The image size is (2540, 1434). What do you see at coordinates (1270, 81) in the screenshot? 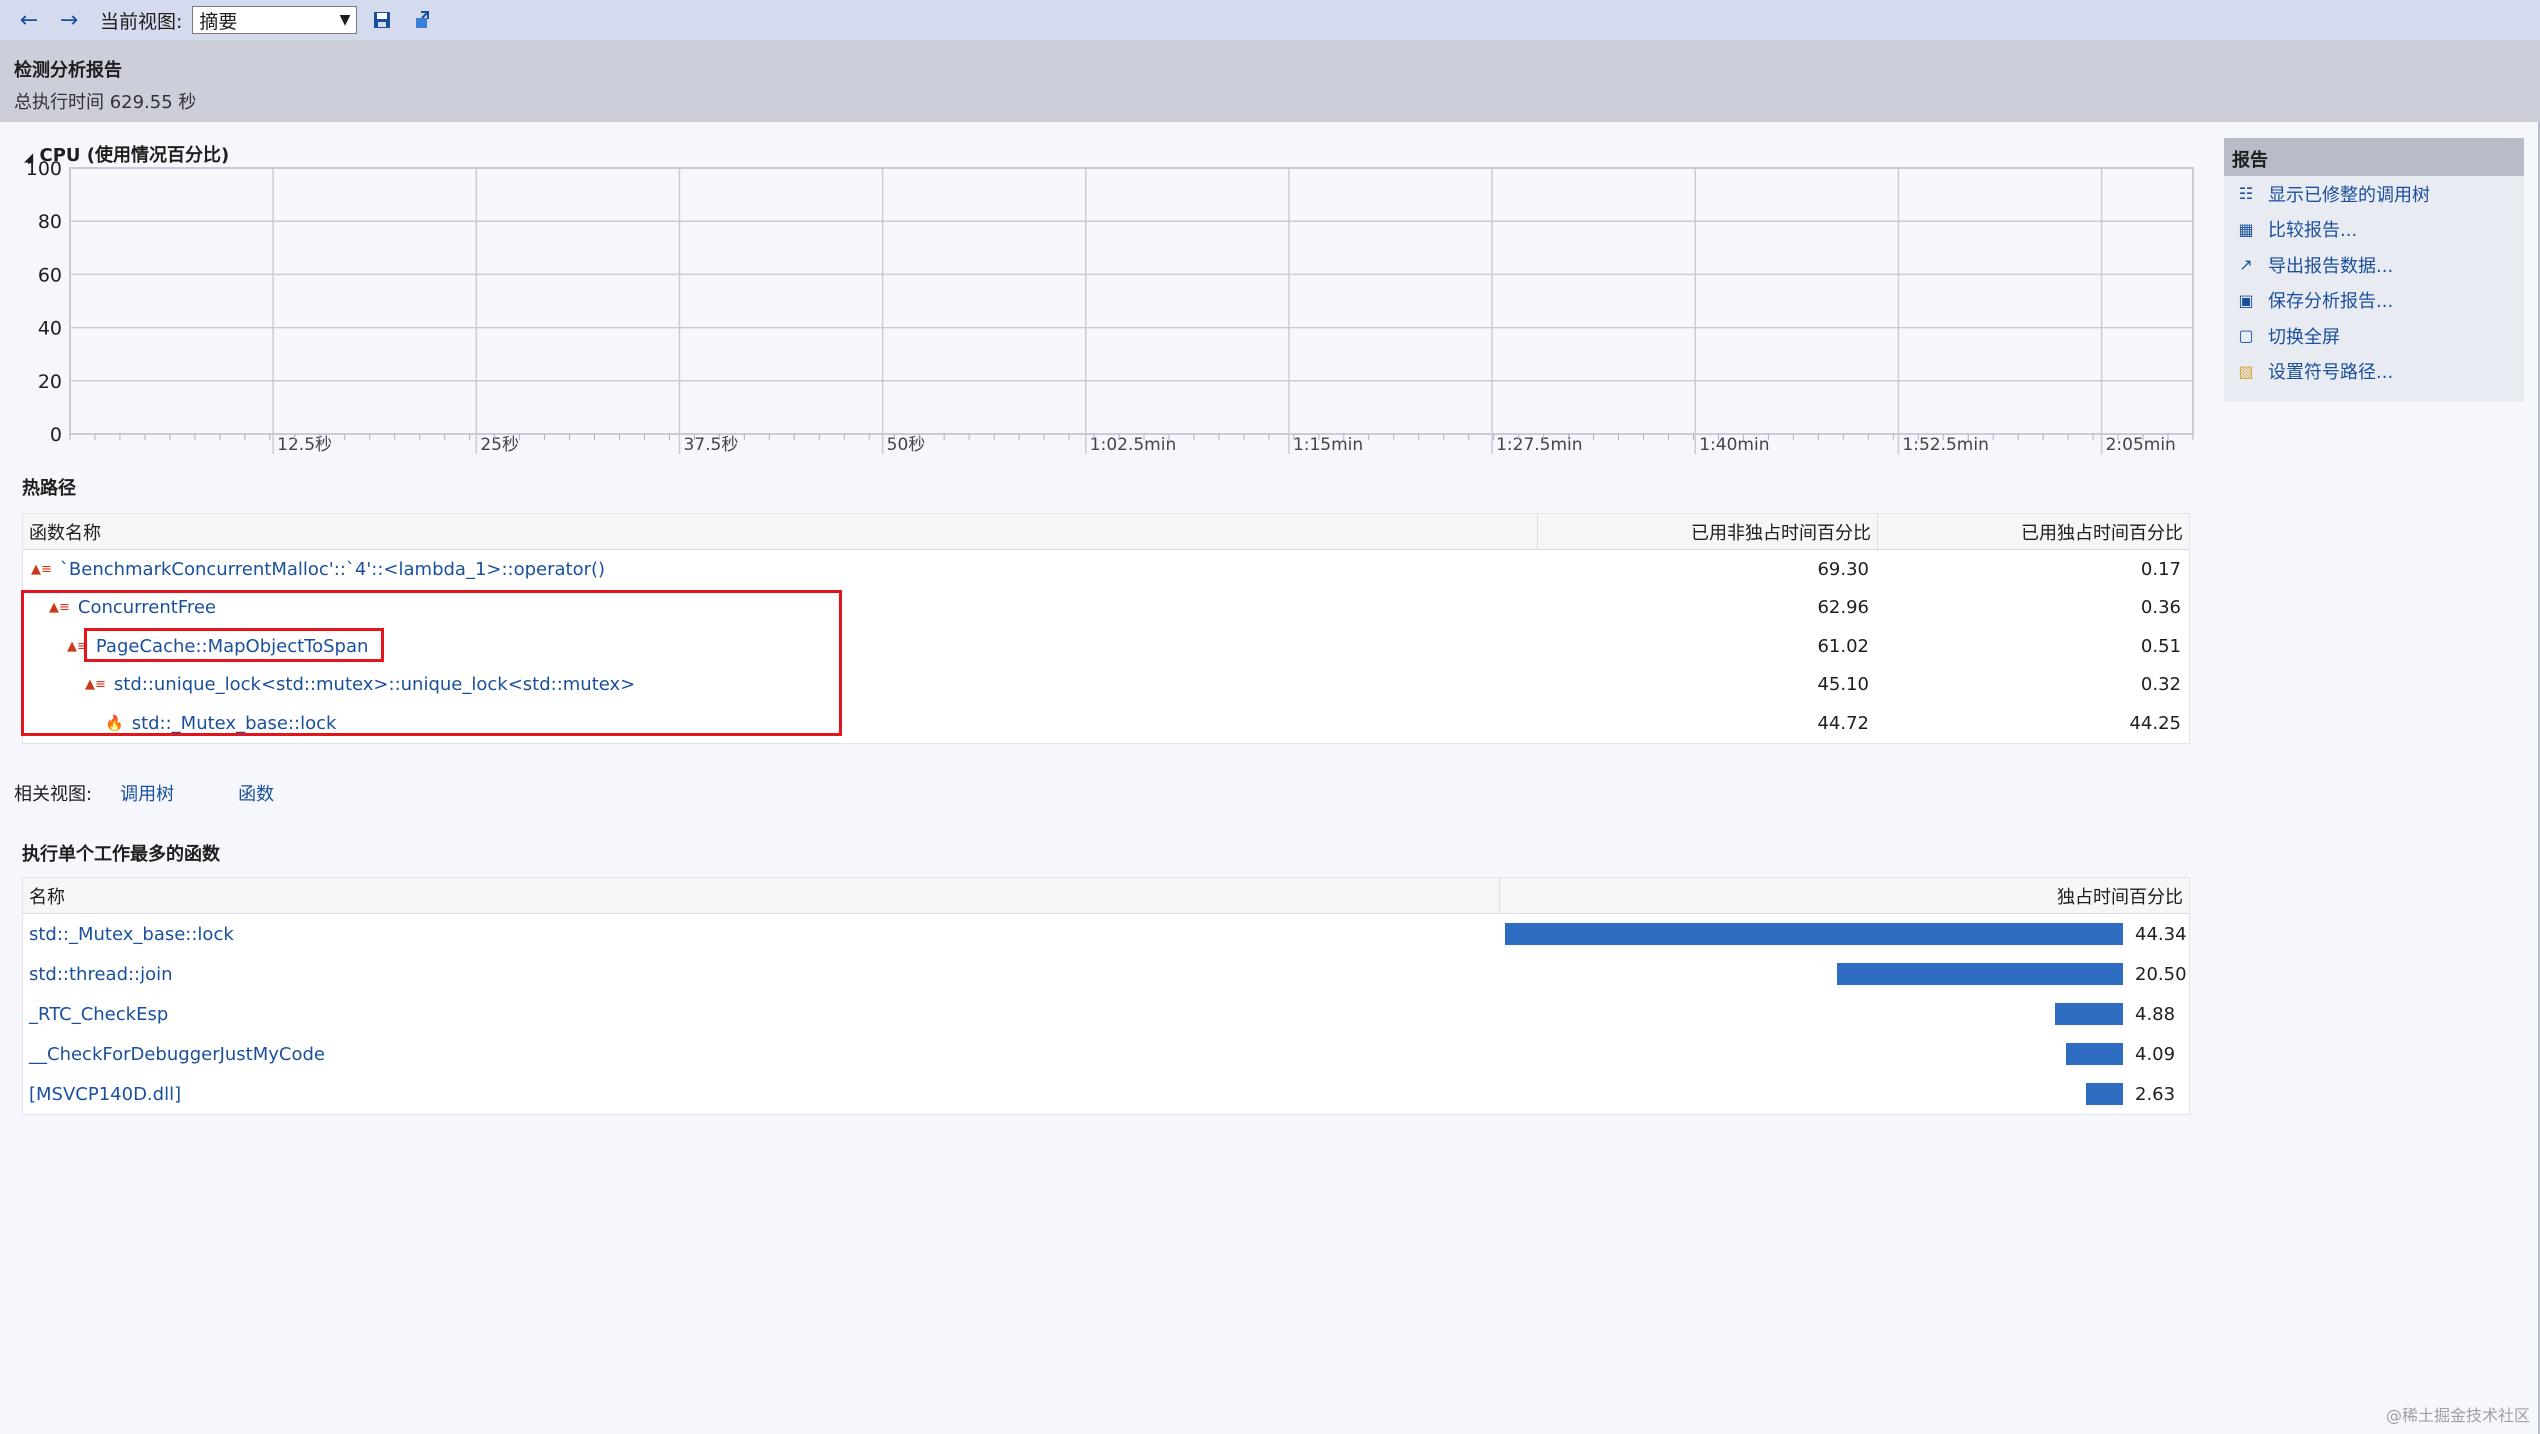
I see `report-header: 检测分析报告 总执行时间 629.55 秒` at bounding box center [1270, 81].